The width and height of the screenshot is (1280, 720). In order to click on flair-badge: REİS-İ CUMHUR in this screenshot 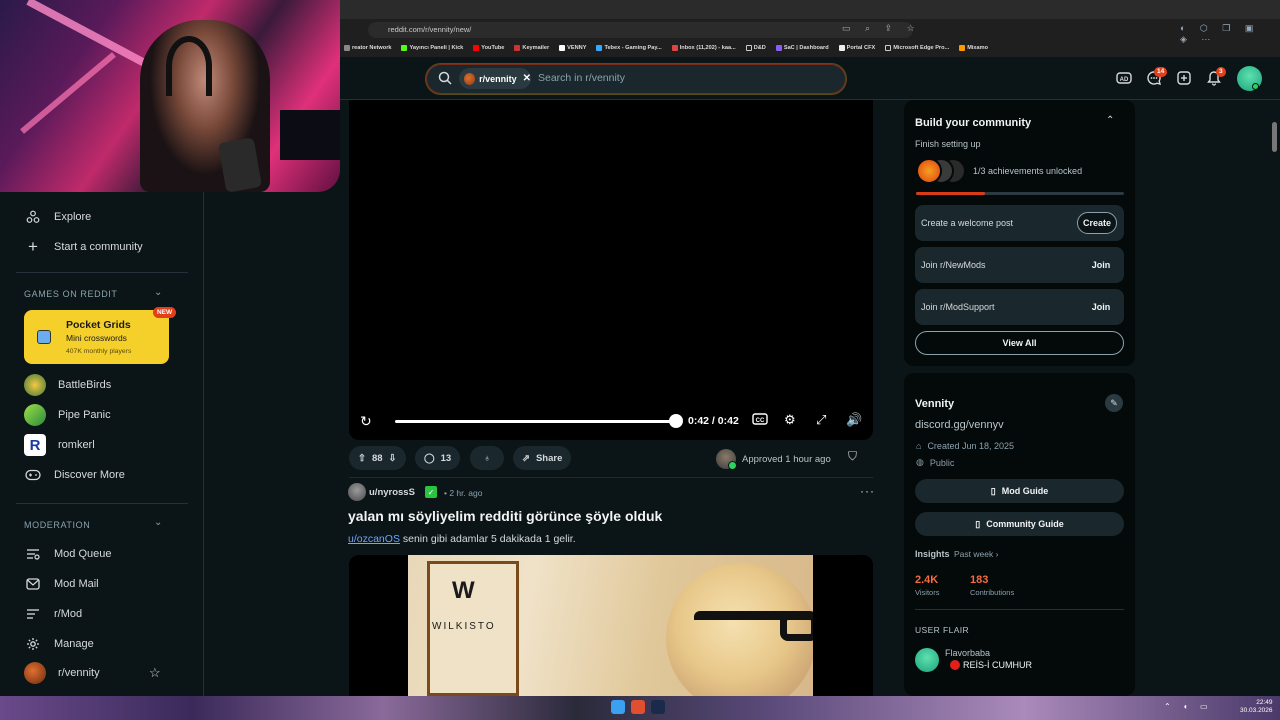, I will do `click(991, 665)`.